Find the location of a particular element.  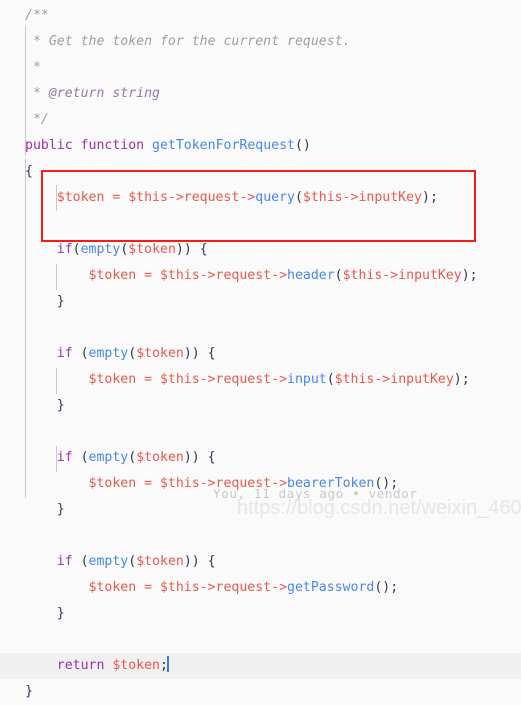

punctuation-token: () is located at coordinates (302, 145).